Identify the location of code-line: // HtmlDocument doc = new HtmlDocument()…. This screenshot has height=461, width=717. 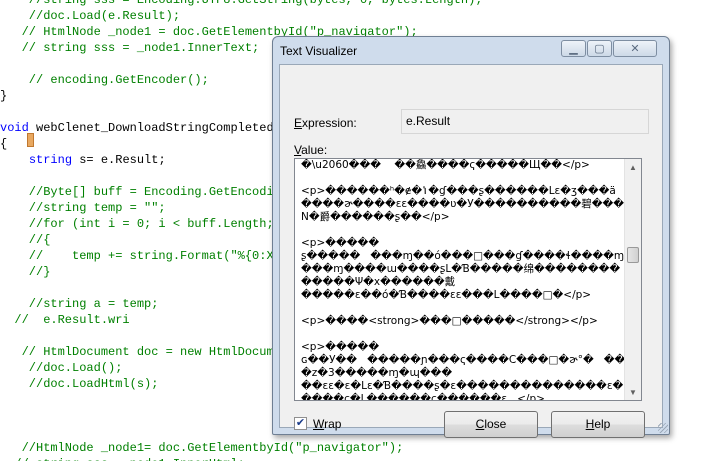
(158, 352).